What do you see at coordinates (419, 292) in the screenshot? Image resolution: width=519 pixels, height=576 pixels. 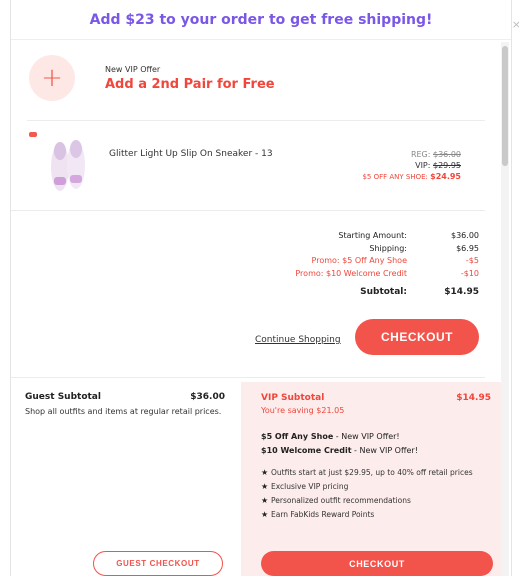 I see `subtotal-row: Subtotal: $14.95` at bounding box center [419, 292].